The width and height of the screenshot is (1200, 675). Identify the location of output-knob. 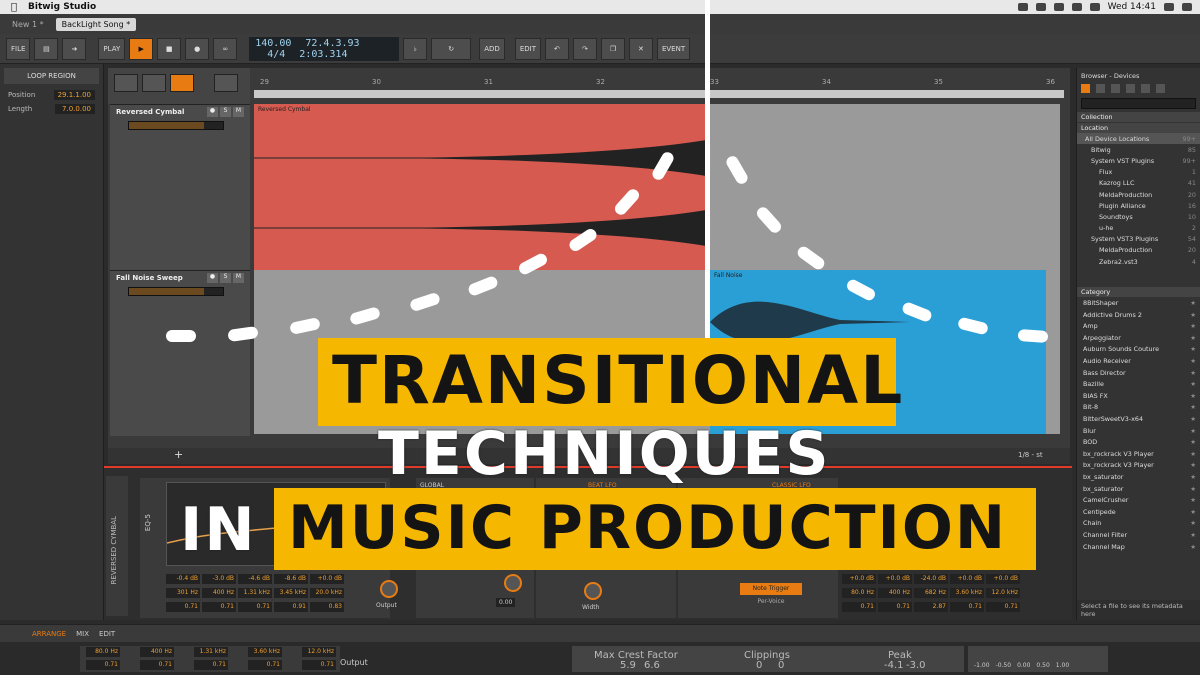
(389, 589).